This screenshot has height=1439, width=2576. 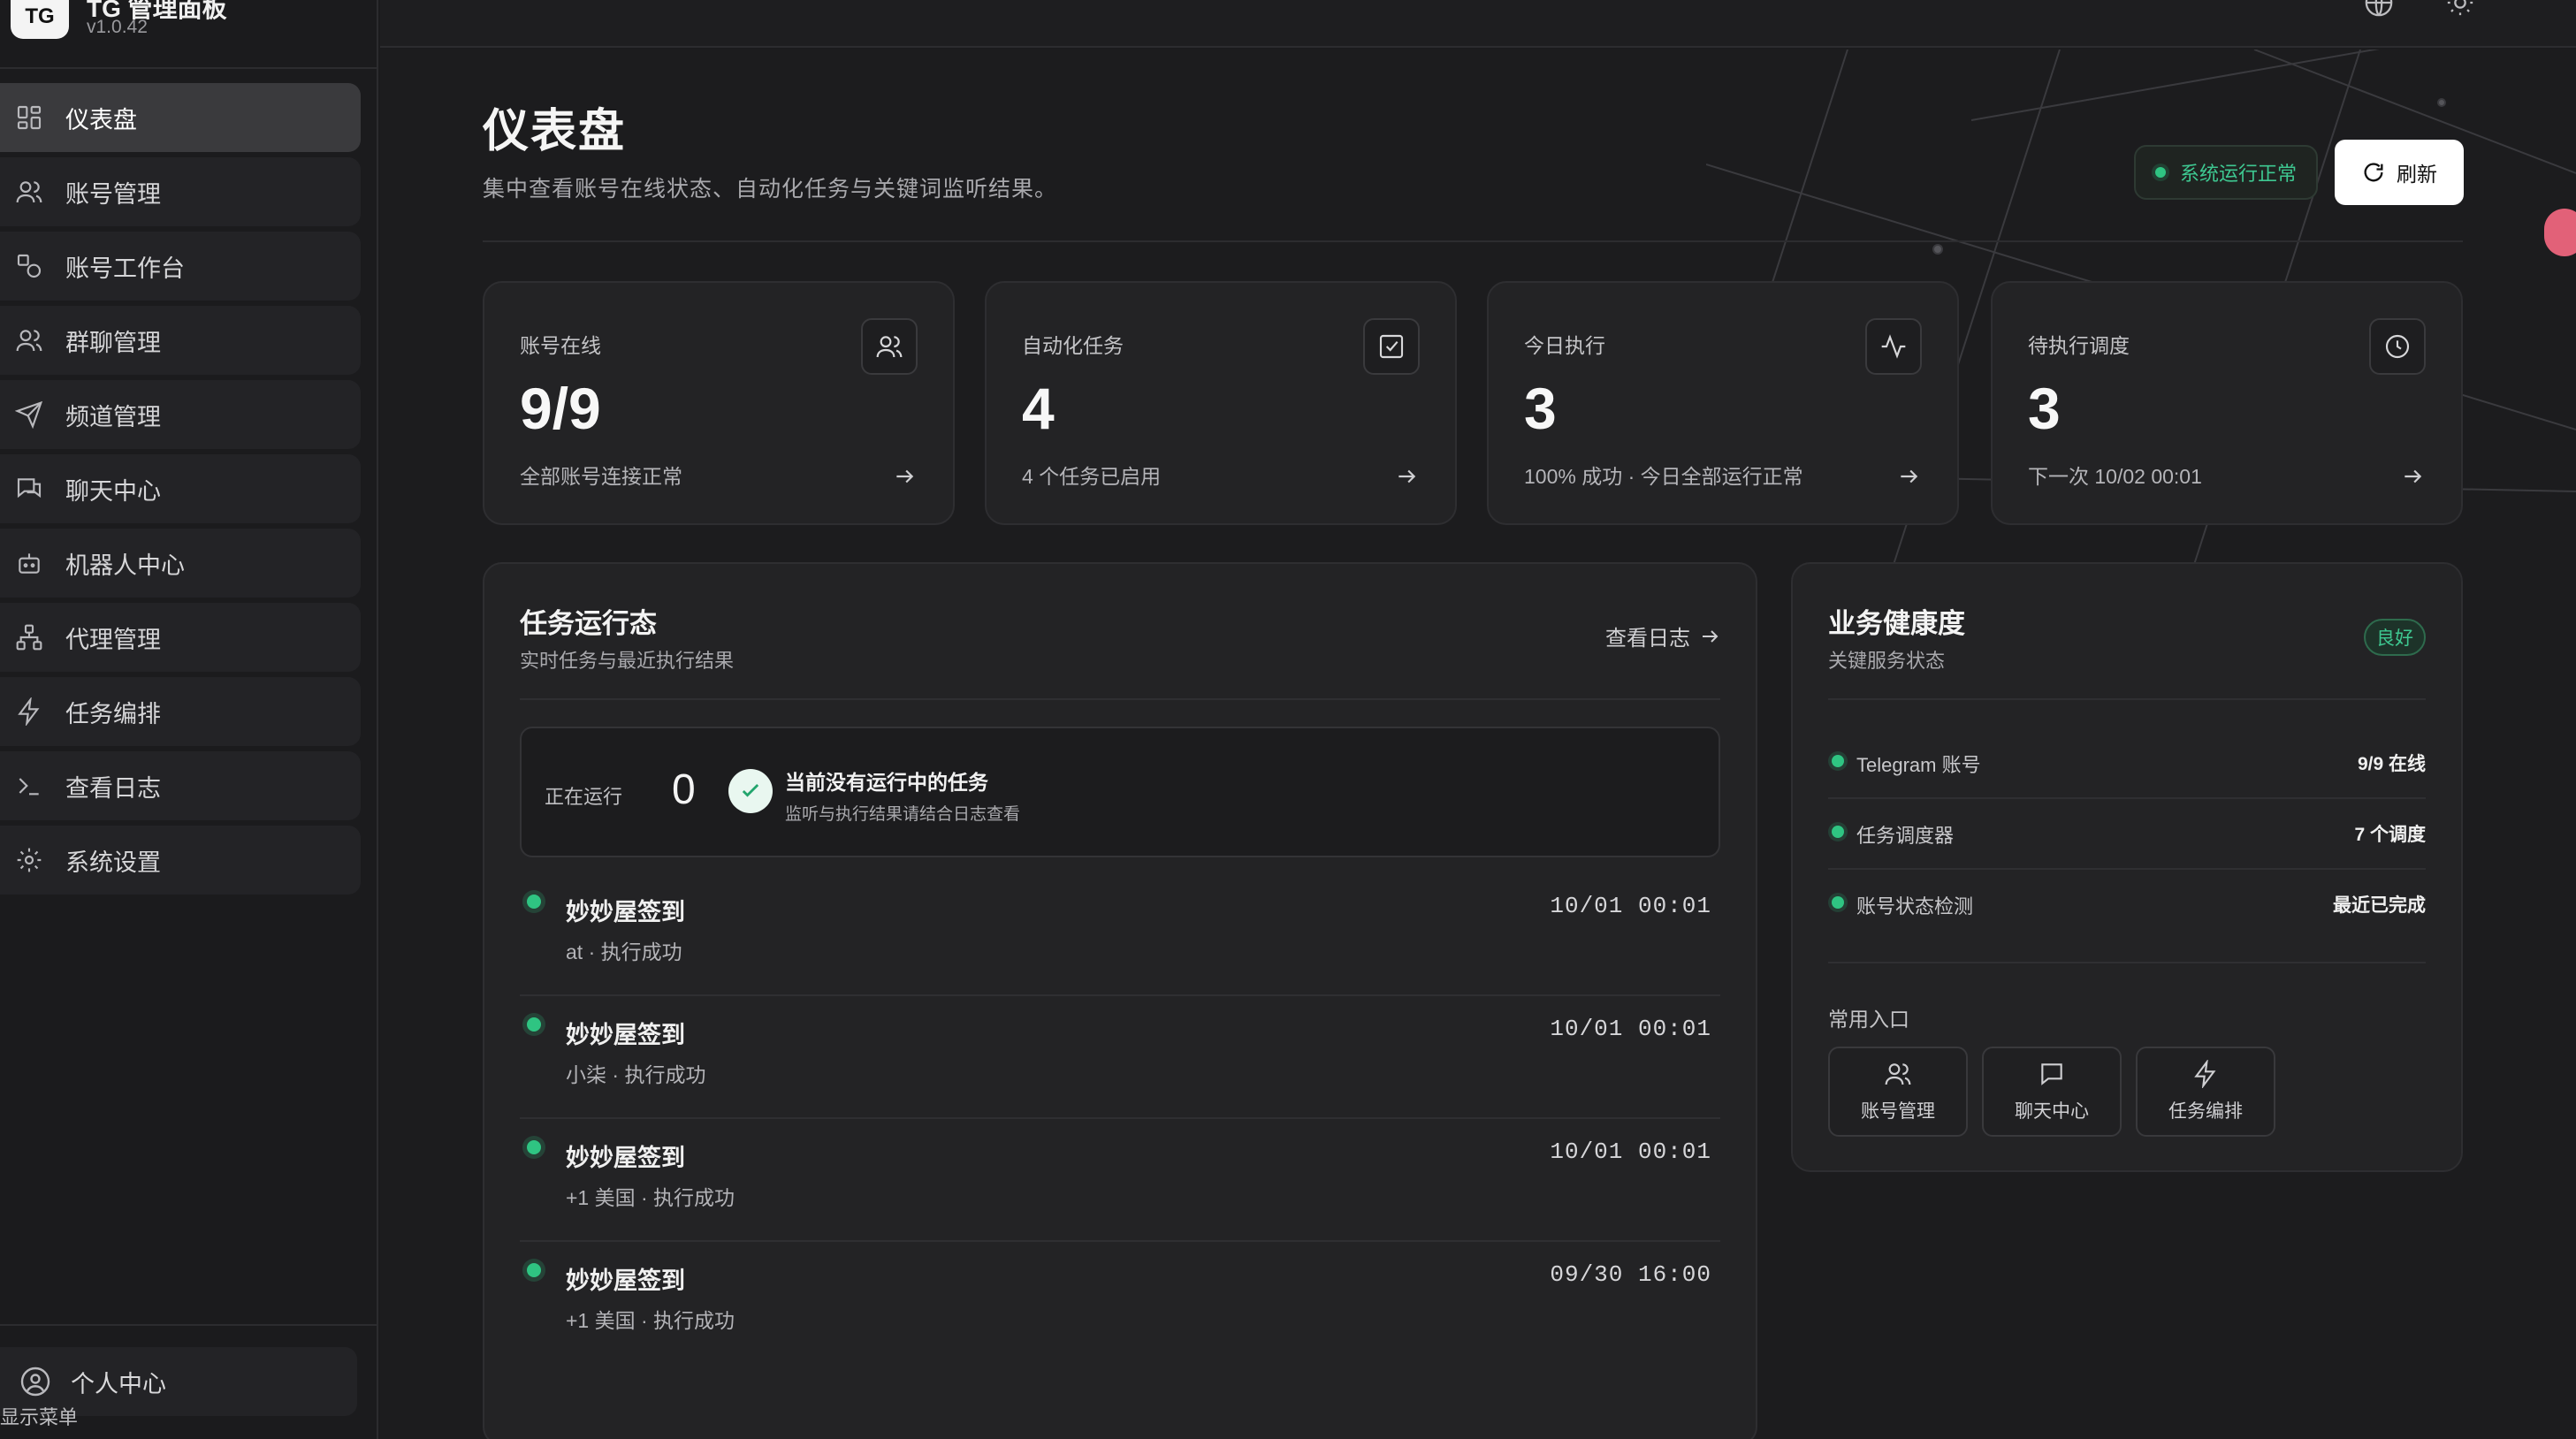 I want to click on stat-description: 下一次 10/02 00:01, so click(x=2115, y=476).